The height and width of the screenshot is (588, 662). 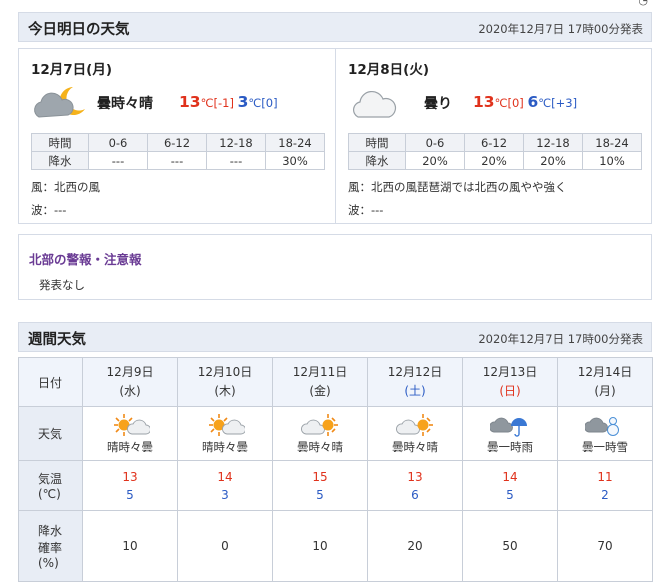 I want to click on precip-row-label: 降水確率 (%), so click(x=50, y=546).